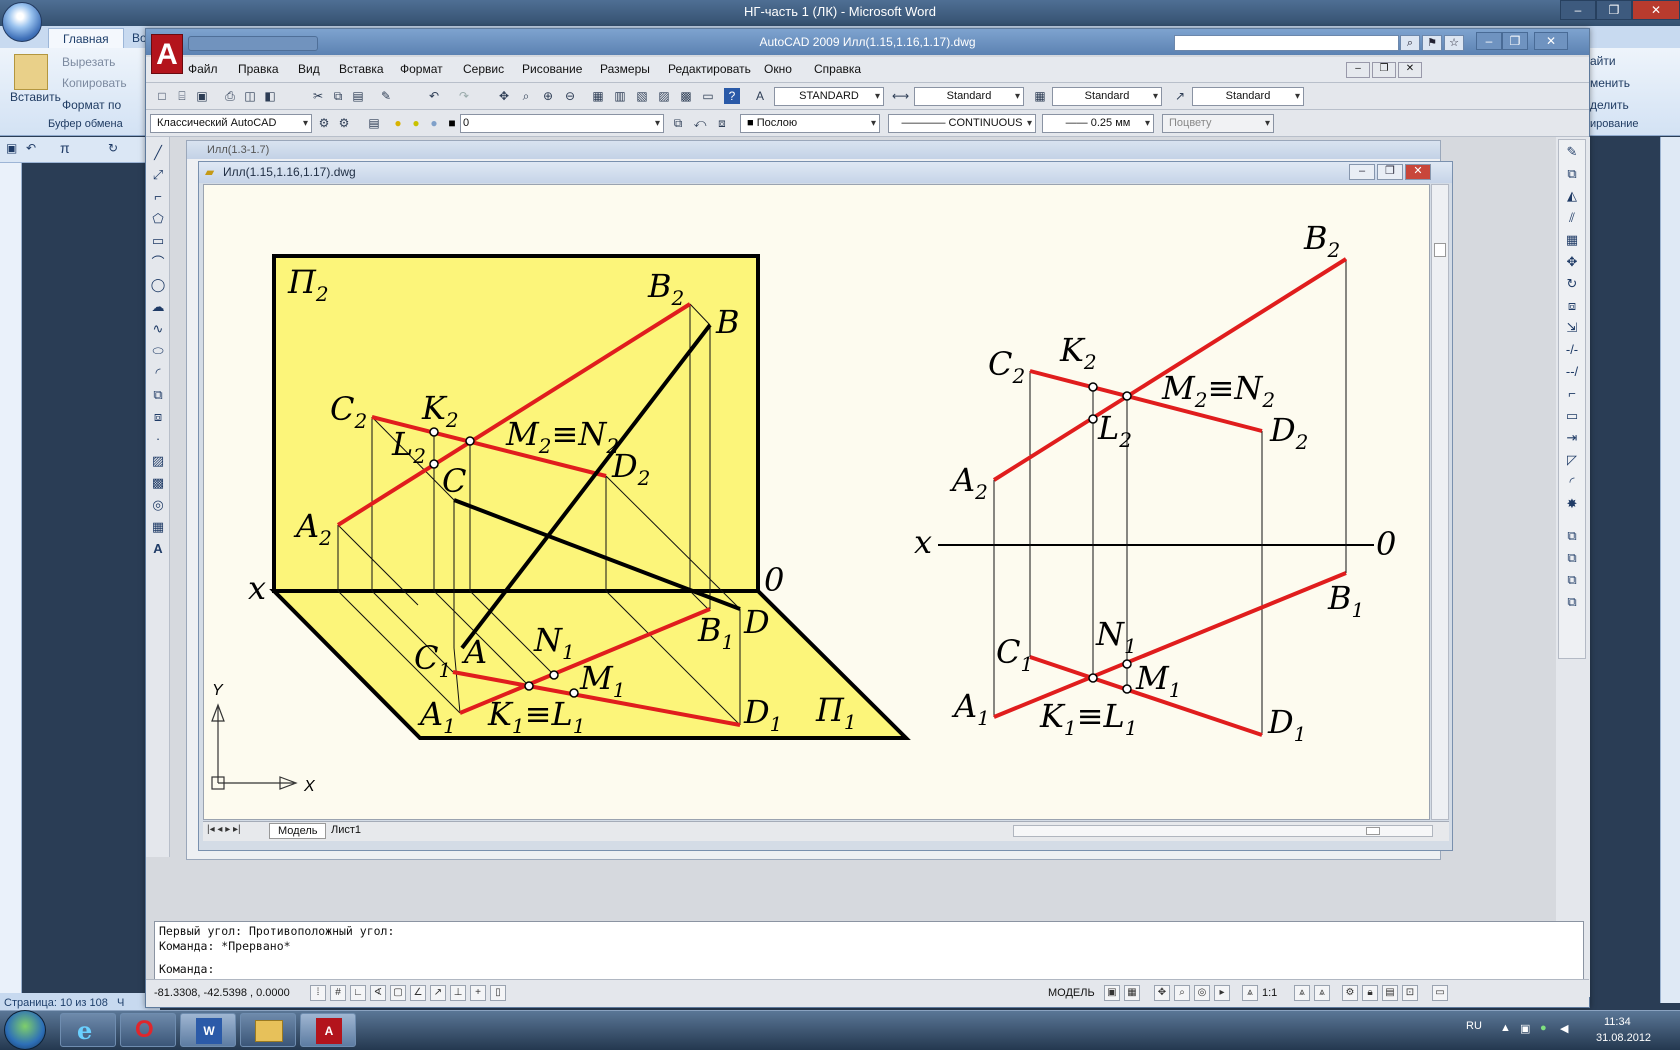  Describe the element at coordinates (1572, 394) in the screenshot. I see `break-at-point-icon: ⌐` at that location.